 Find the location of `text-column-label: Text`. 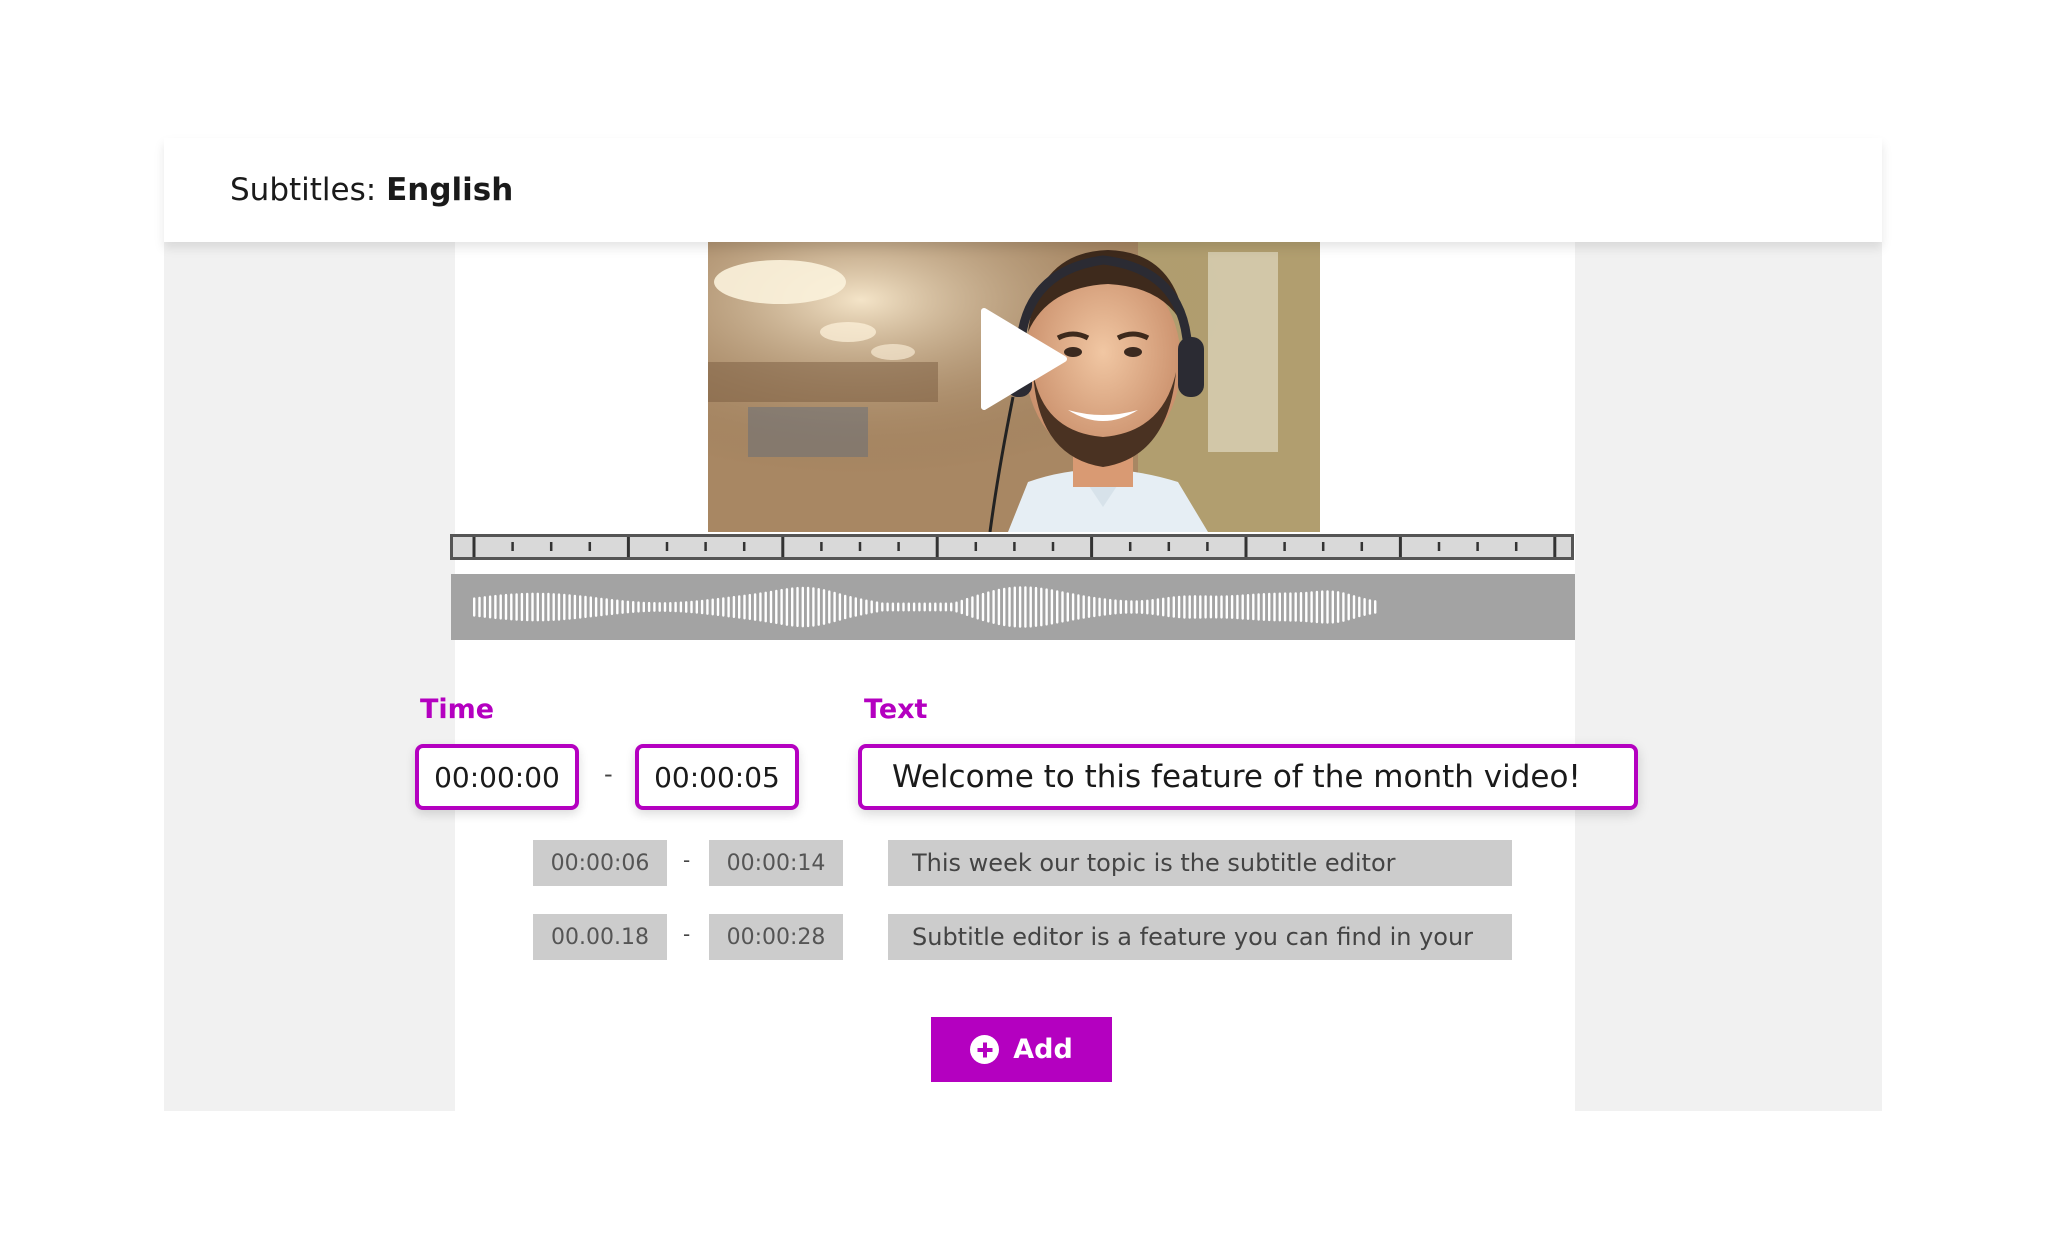

text-column-label: Text is located at coordinates (896, 709).